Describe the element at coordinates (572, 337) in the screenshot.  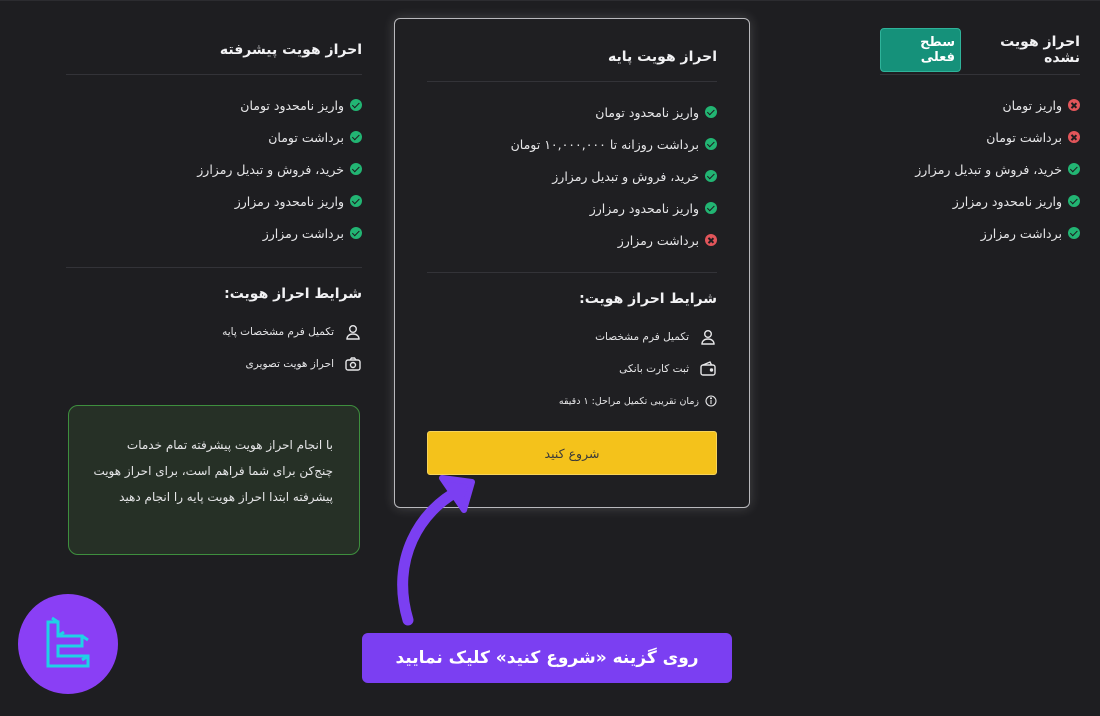
I see `condition-item: تکمیل فرم مشخصات` at that location.